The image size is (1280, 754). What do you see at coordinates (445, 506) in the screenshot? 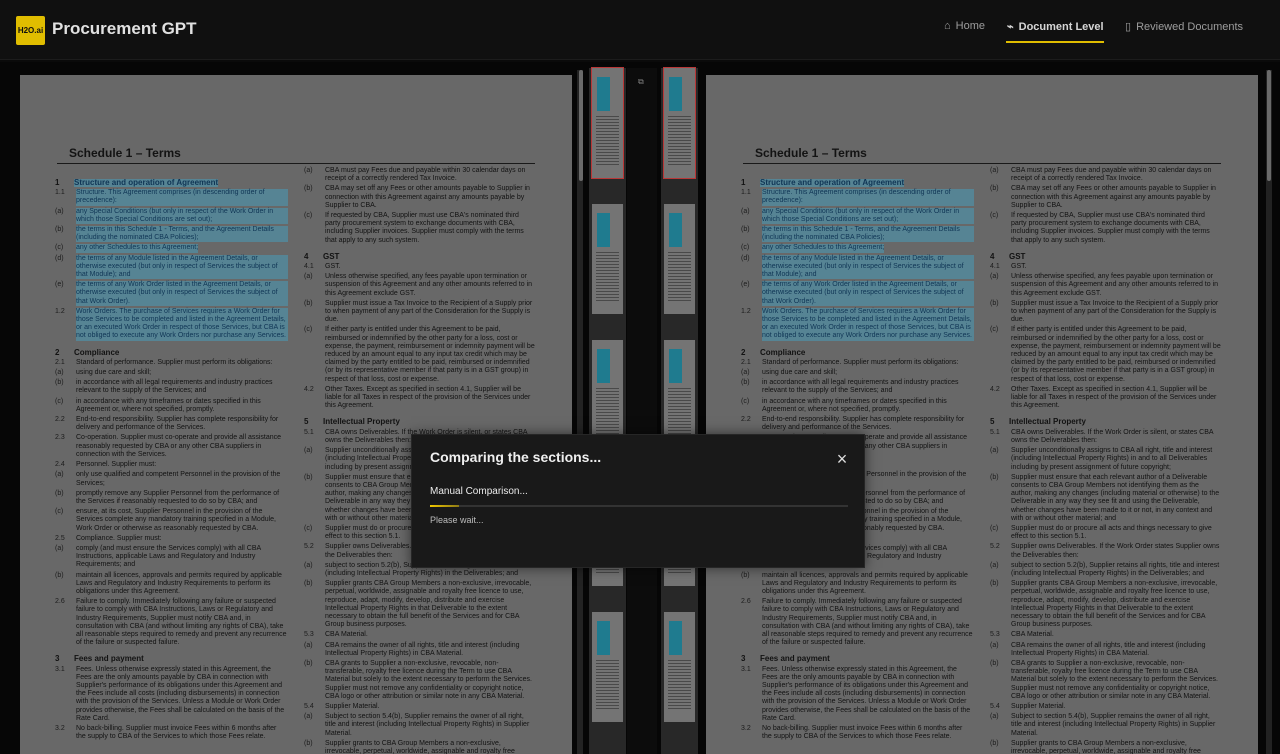
I see `progress-fill` at bounding box center [445, 506].